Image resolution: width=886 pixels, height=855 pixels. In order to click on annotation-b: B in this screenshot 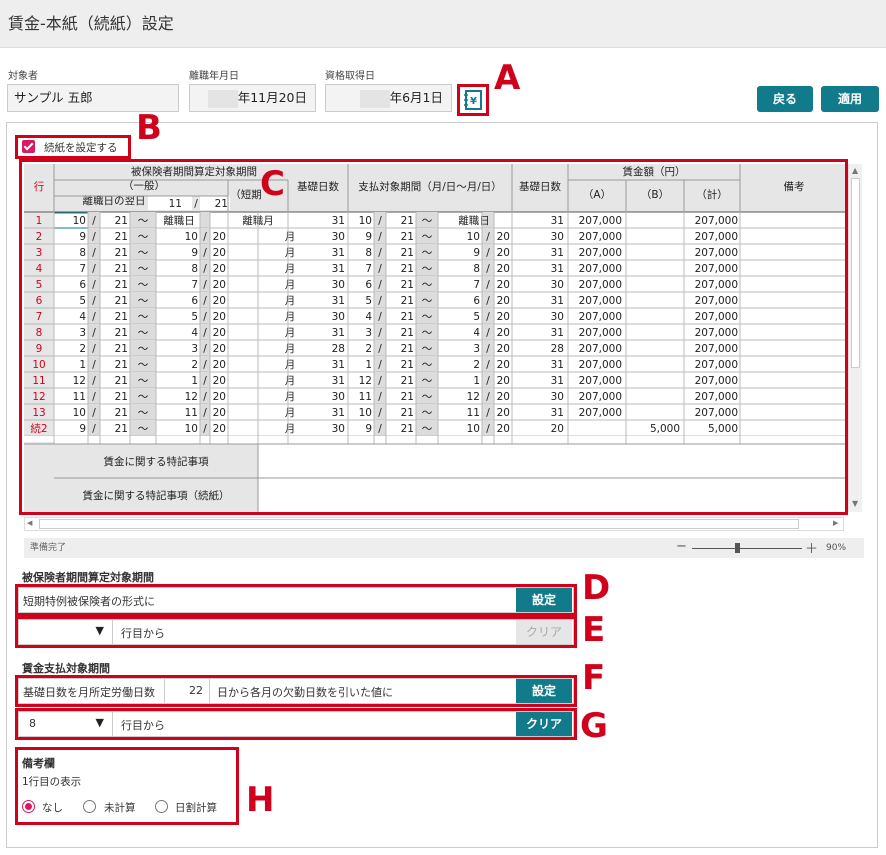, I will do `click(149, 128)`.